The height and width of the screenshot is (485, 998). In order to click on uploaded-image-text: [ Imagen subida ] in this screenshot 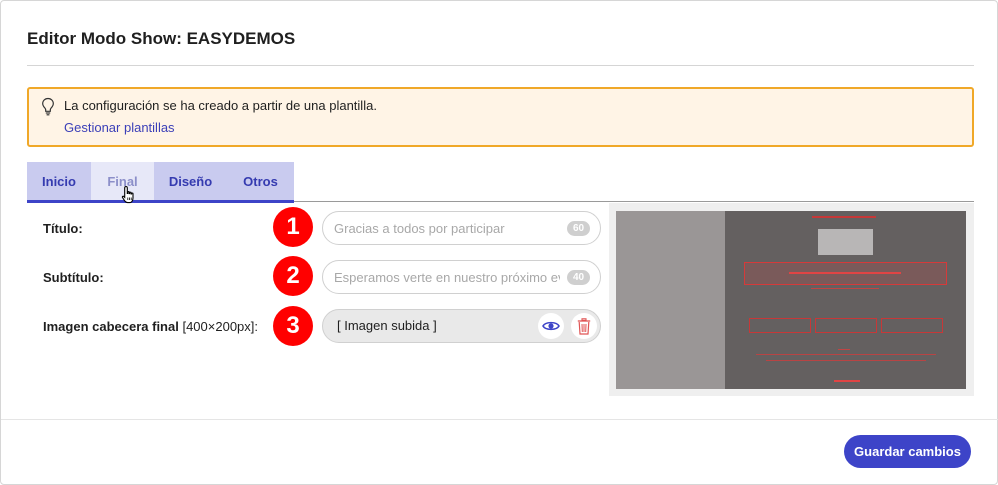, I will do `click(387, 325)`.